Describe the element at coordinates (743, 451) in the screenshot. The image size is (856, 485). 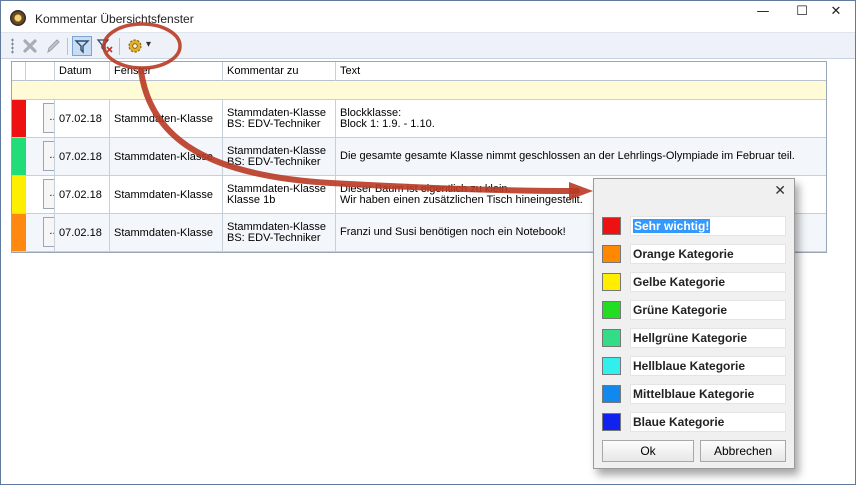
I see `cancel-button: Abbrechen` at that location.